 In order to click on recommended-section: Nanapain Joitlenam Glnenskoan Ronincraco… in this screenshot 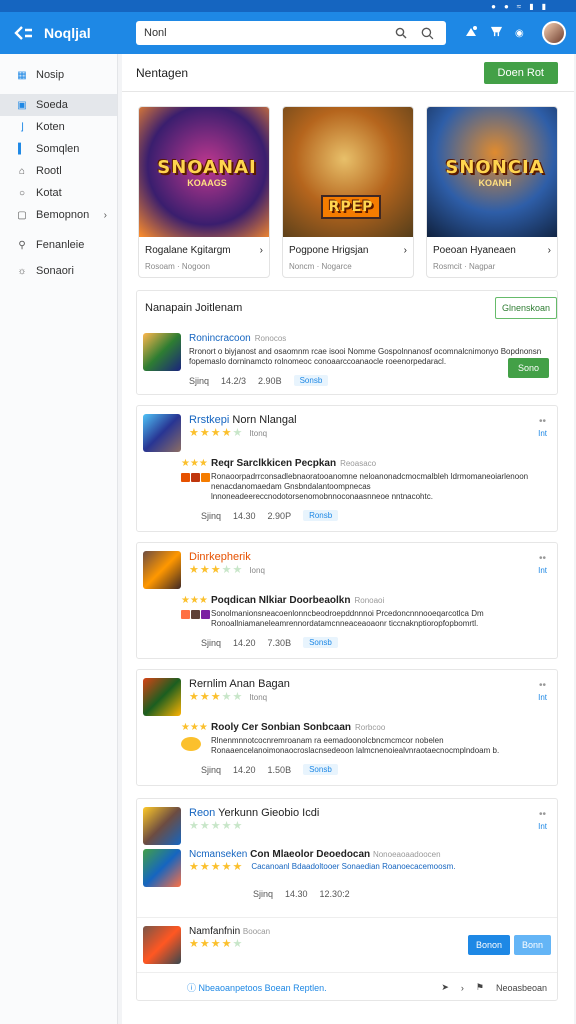, I will do `click(347, 342)`.